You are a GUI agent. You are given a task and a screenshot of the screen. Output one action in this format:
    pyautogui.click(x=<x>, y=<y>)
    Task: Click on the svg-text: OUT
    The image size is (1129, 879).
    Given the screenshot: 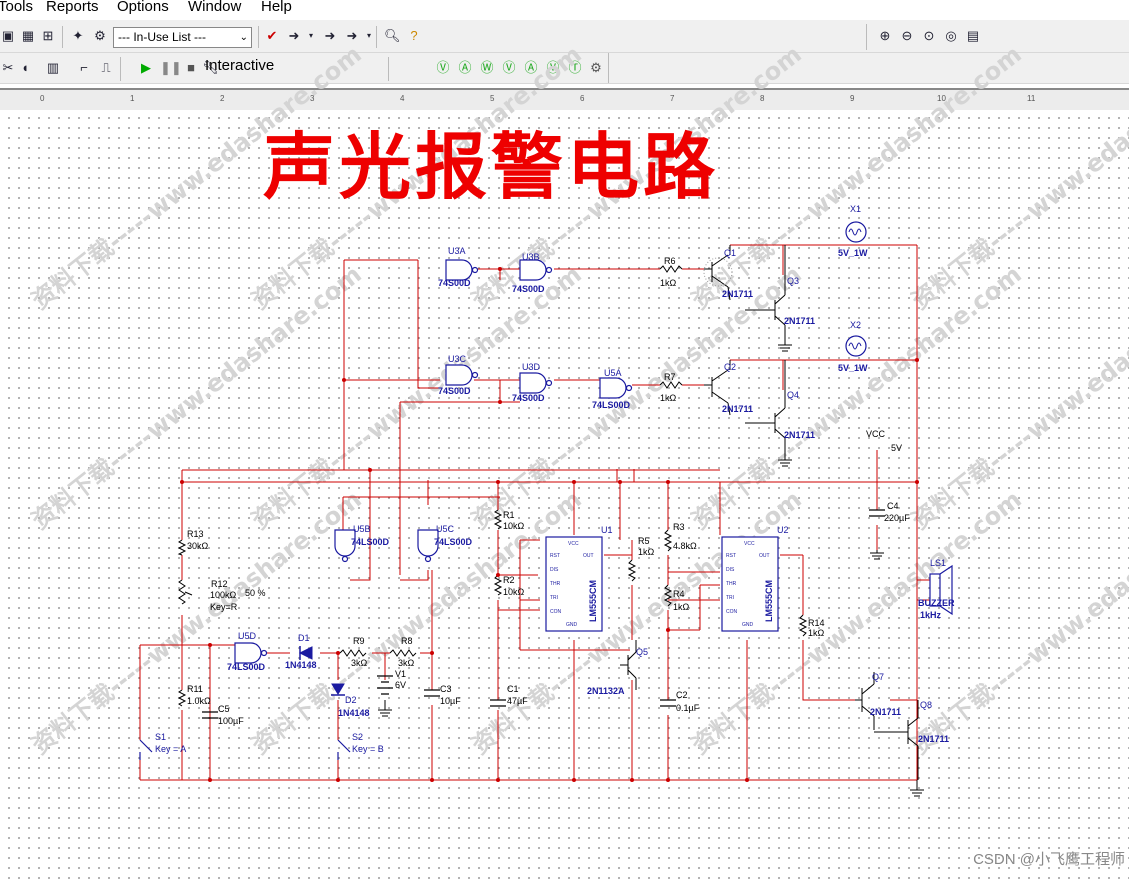 What is the action you would take?
    pyautogui.click(x=764, y=556)
    